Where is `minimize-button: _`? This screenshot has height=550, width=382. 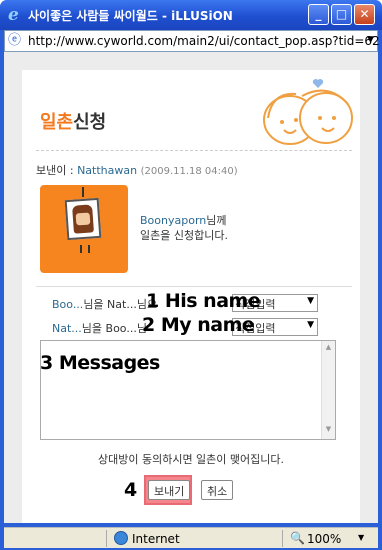 minimize-button: _ is located at coordinates (318, 14).